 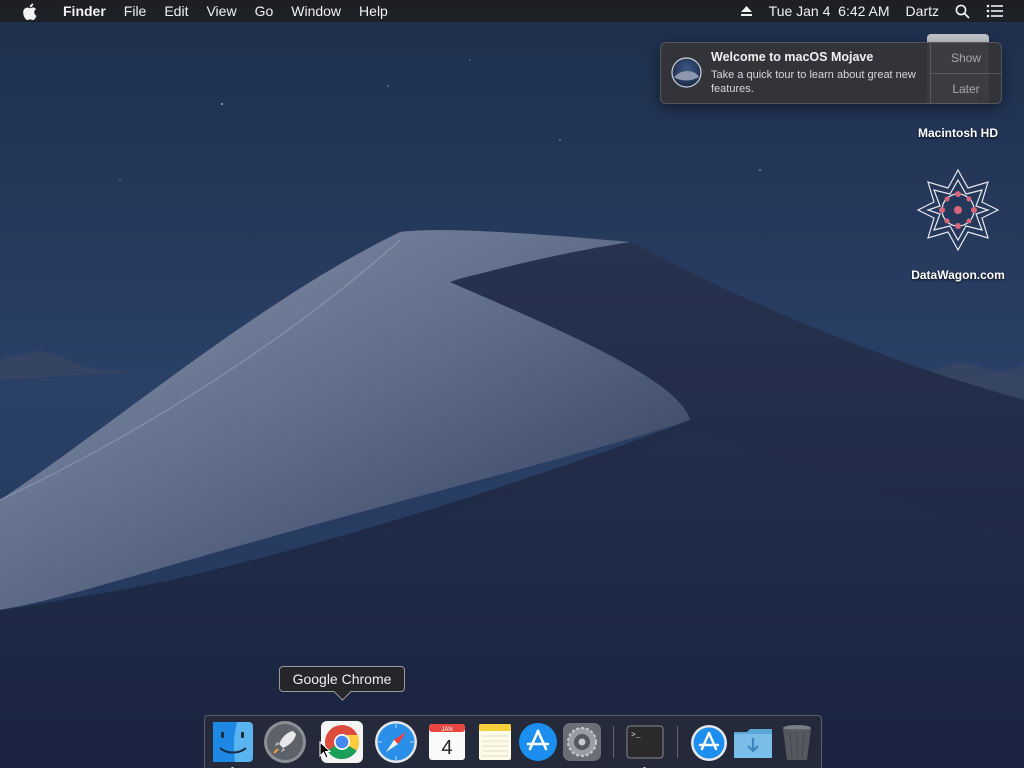 I want to click on app-store-icon, so click(x=538, y=742).